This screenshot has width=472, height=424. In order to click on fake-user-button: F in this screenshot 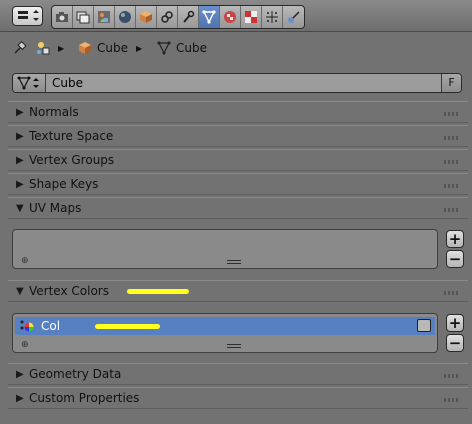, I will do `click(451, 83)`.